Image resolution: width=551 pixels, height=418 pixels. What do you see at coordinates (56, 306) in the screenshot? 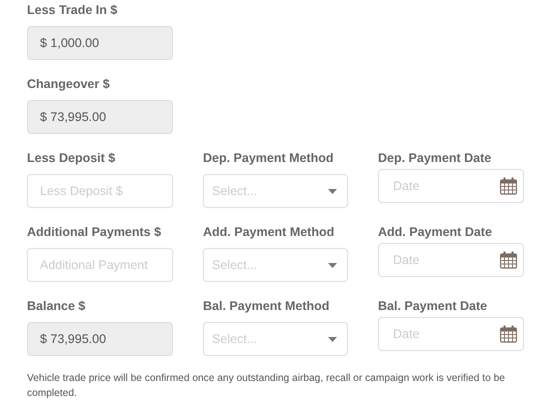
I see `field-label: Balance $` at bounding box center [56, 306].